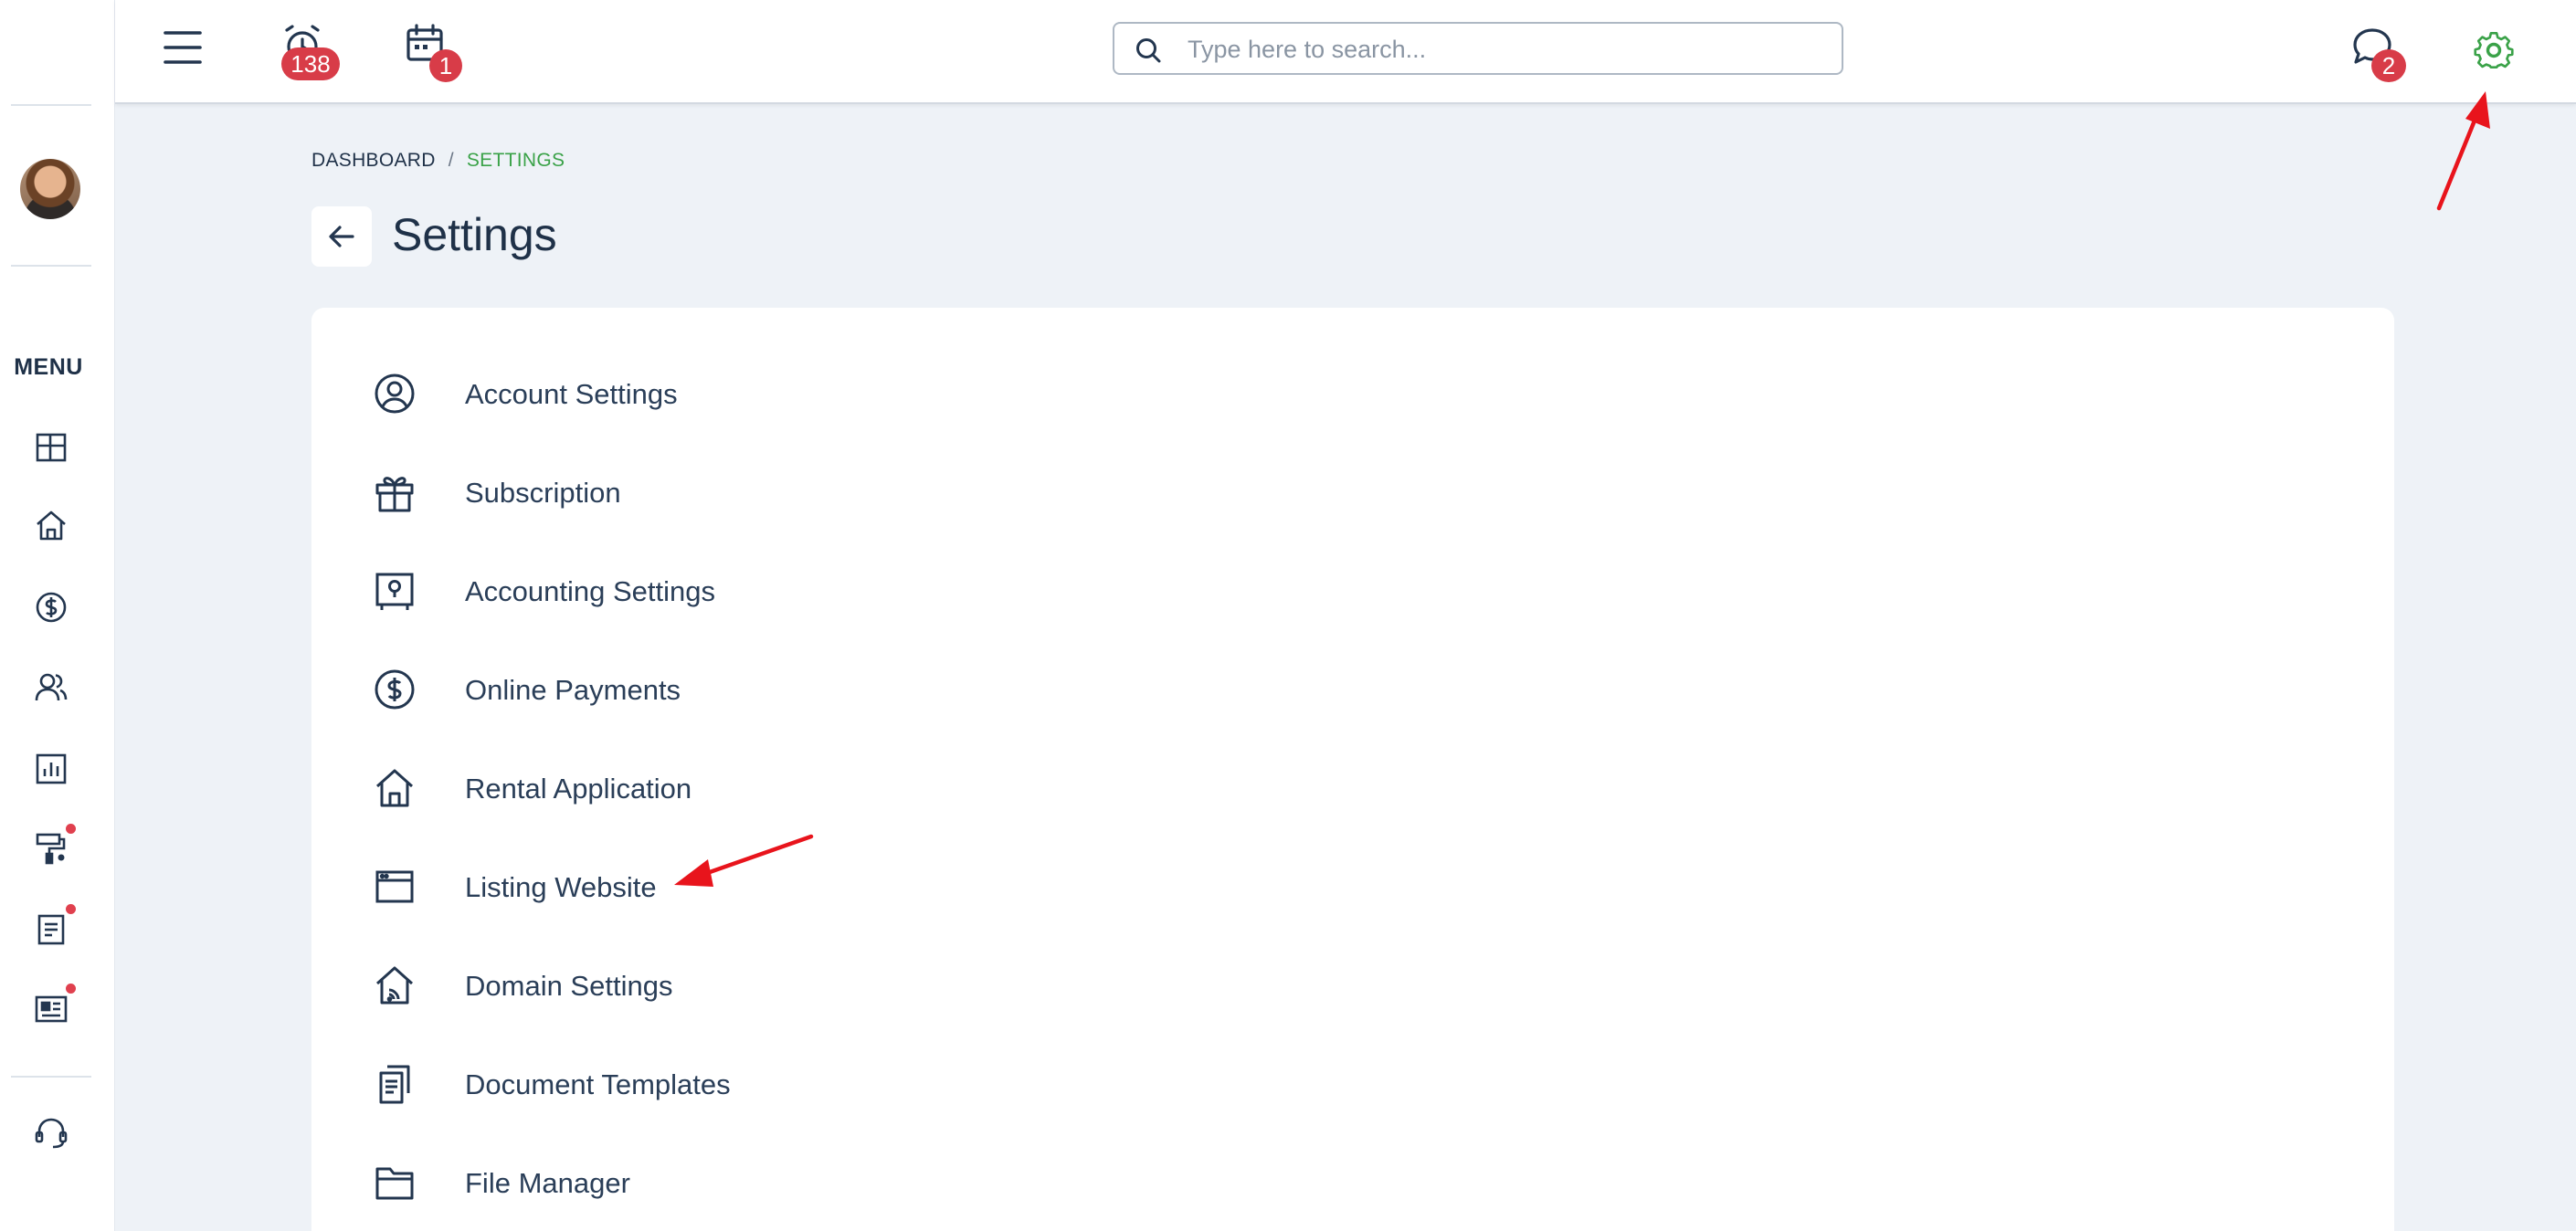 The width and height of the screenshot is (2576, 1231). Describe the element at coordinates (744, 860) in the screenshot. I see `arrow-to-listing-website` at that location.